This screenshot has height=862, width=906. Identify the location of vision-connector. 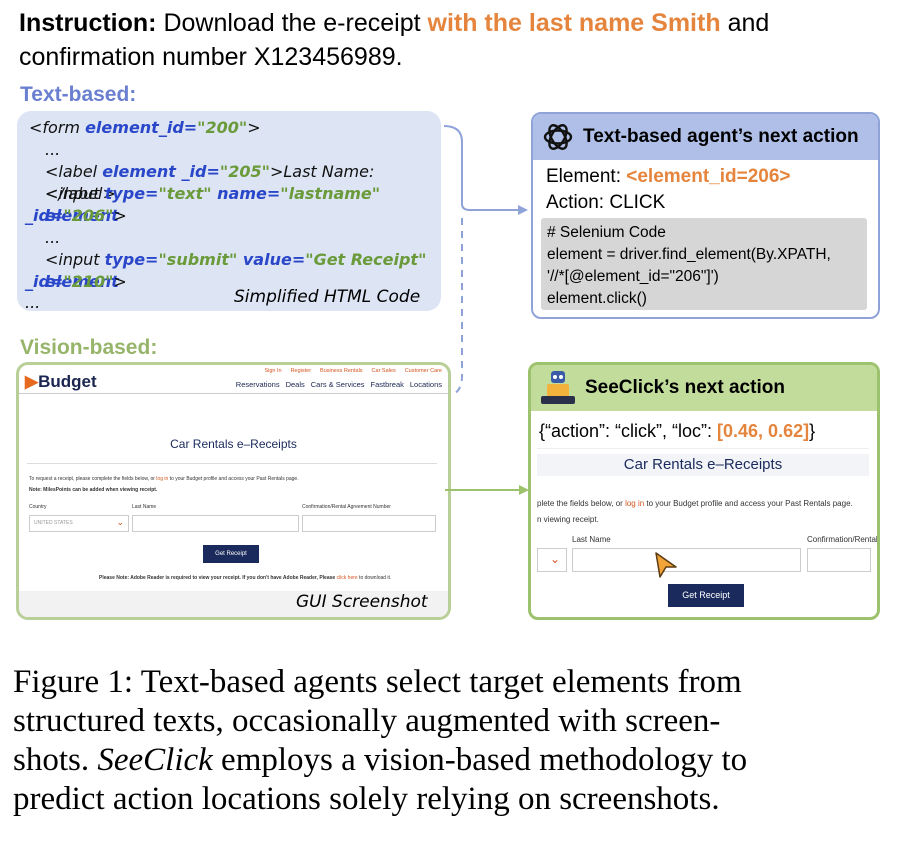
(487, 490).